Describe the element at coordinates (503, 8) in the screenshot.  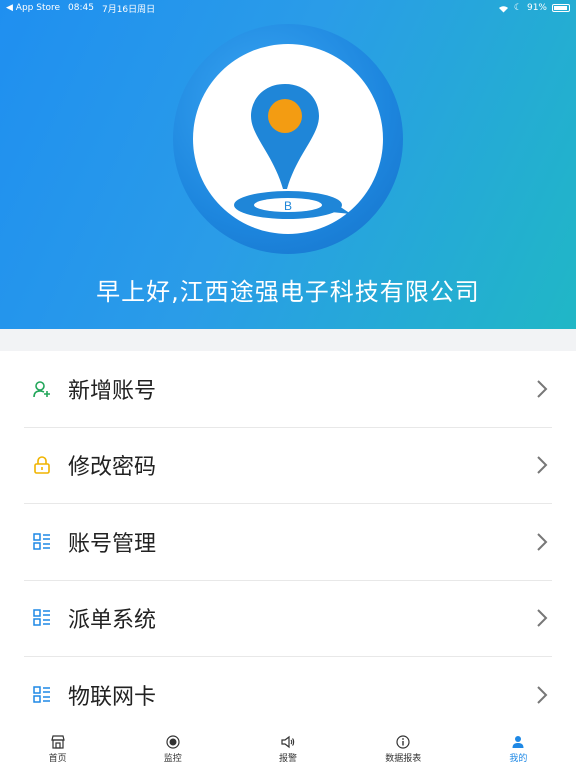
I see `wifi-icon` at that location.